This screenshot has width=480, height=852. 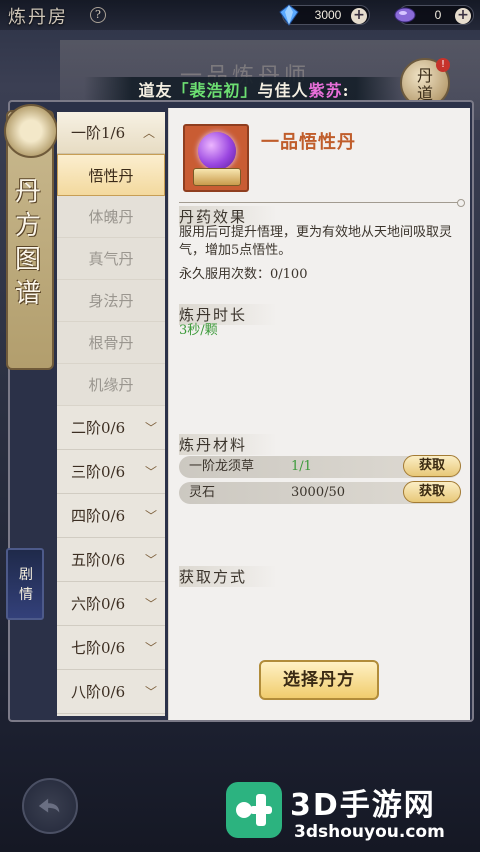 What do you see at coordinates (31, 131) in the screenshot?
I see `moon-ring-icon` at bounding box center [31, 131].